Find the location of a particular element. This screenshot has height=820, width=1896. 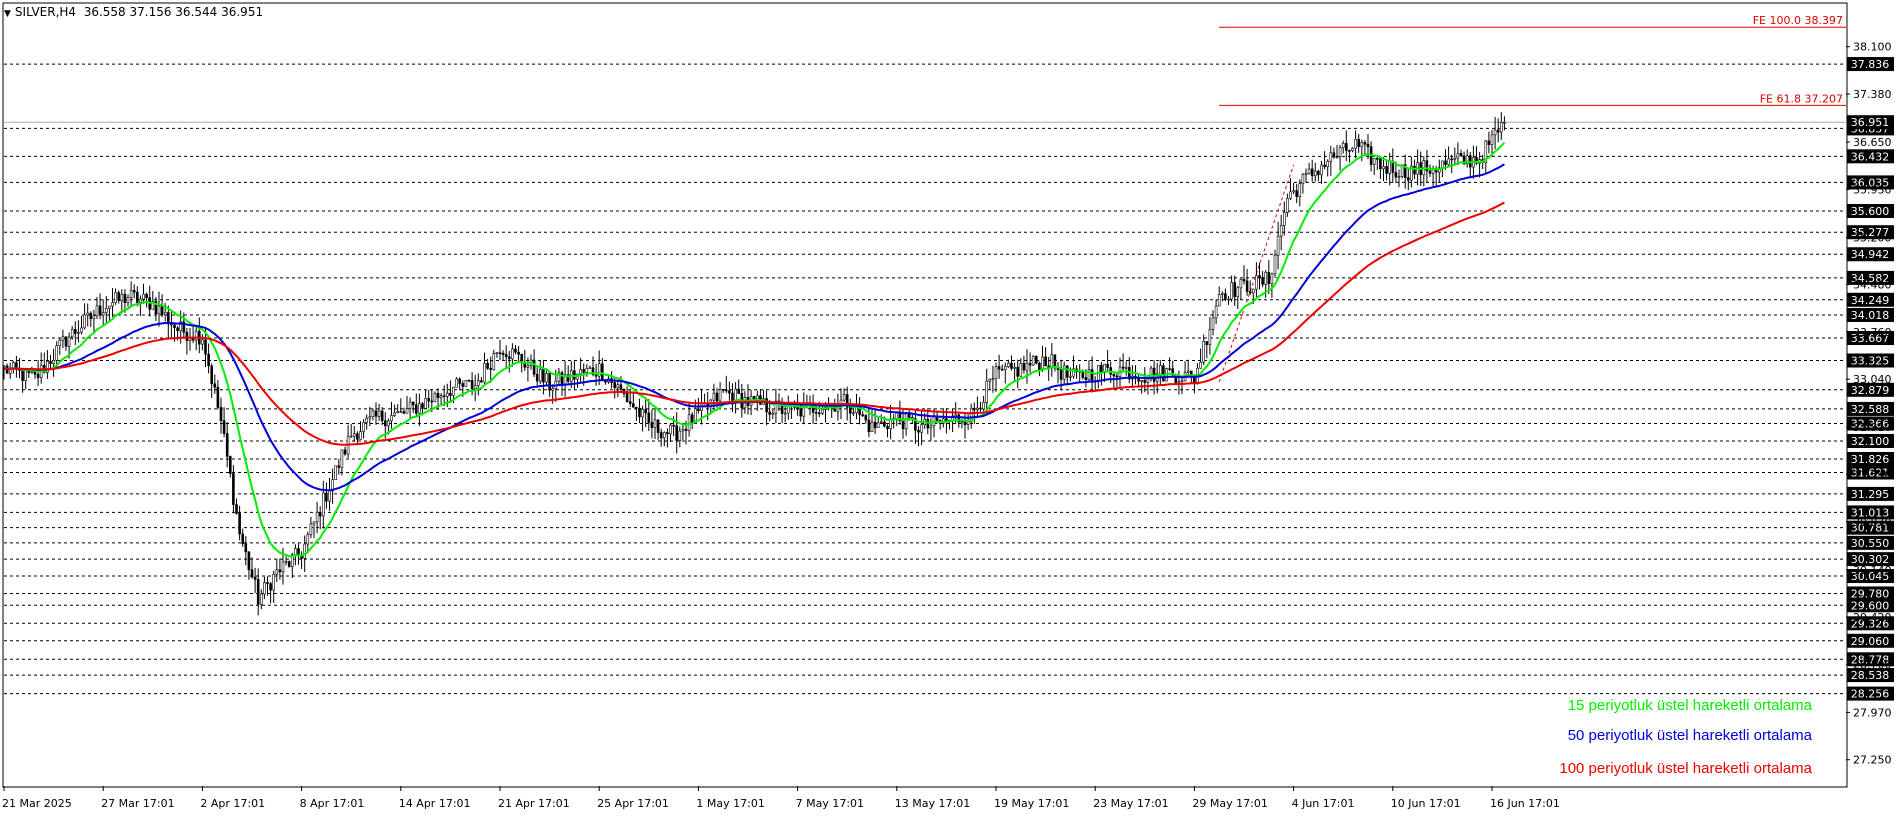

x-tick-label: 7 May 17:01 is located at coordinates (830, 803).